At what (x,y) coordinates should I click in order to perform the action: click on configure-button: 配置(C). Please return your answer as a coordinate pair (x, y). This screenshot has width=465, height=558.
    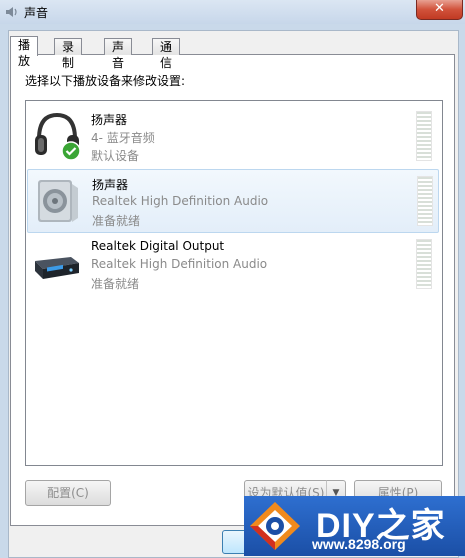
    Looking at the image, I should click on (68, 493).